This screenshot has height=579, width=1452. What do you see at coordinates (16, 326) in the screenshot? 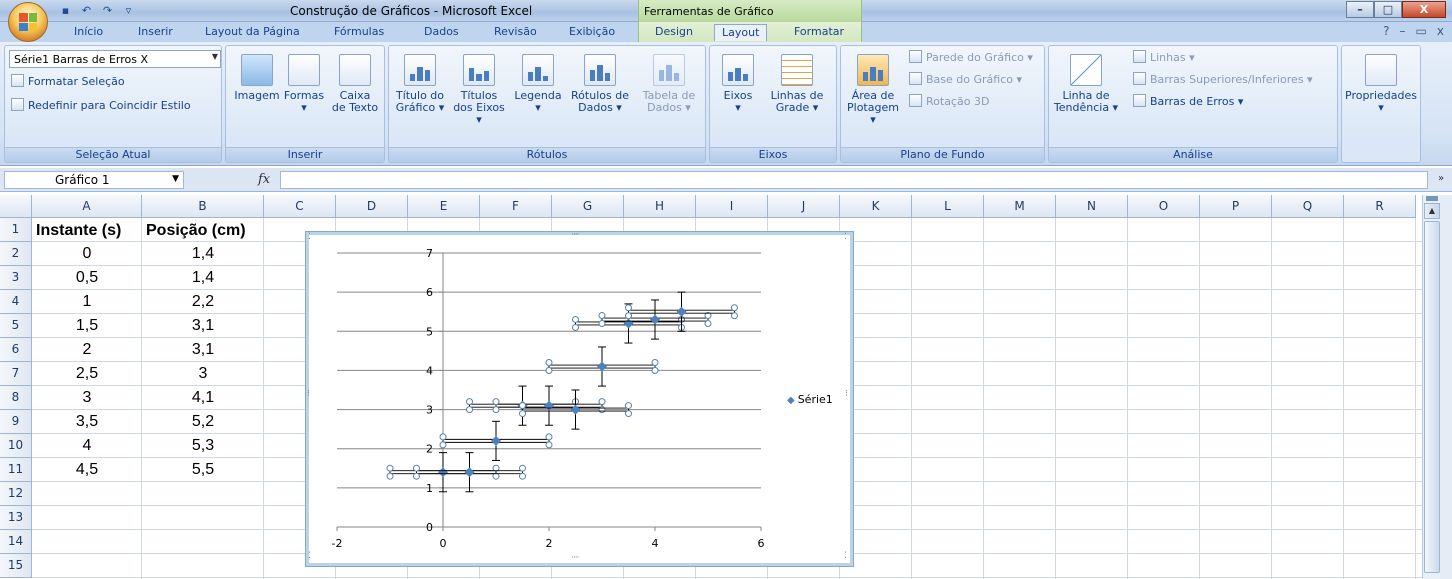
I see `row-header: 5` at bounding box center [16, 326].